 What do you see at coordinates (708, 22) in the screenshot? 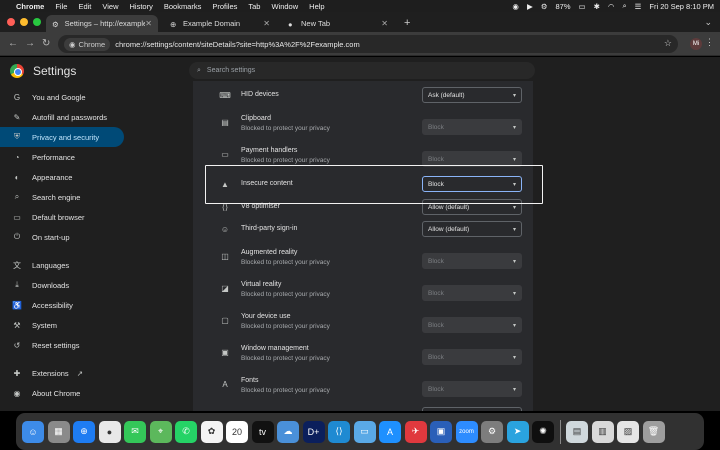
I see `tab-search-icon: ⌄` at bounding box center [708, 22].